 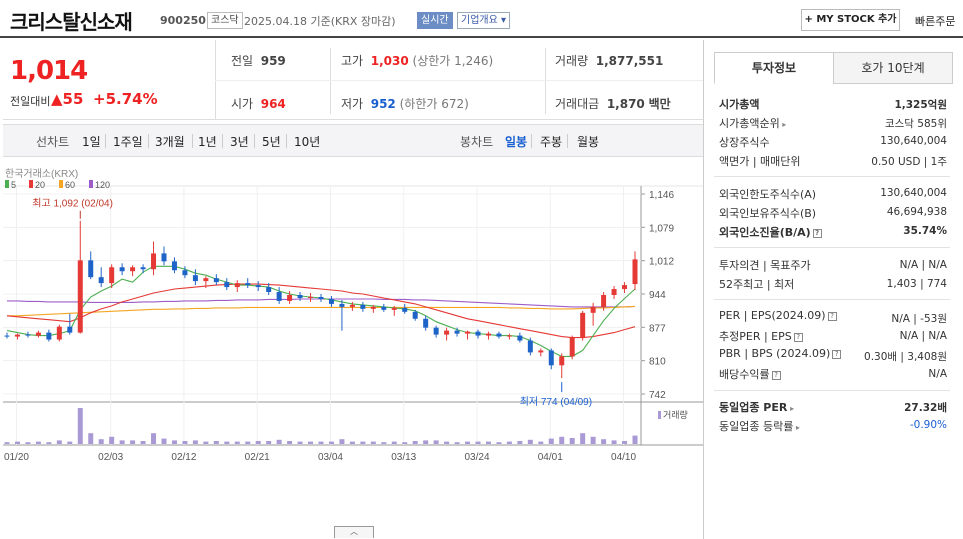 I want to click on tab-investment-info: 투자정보, so click(x=774, y=68).